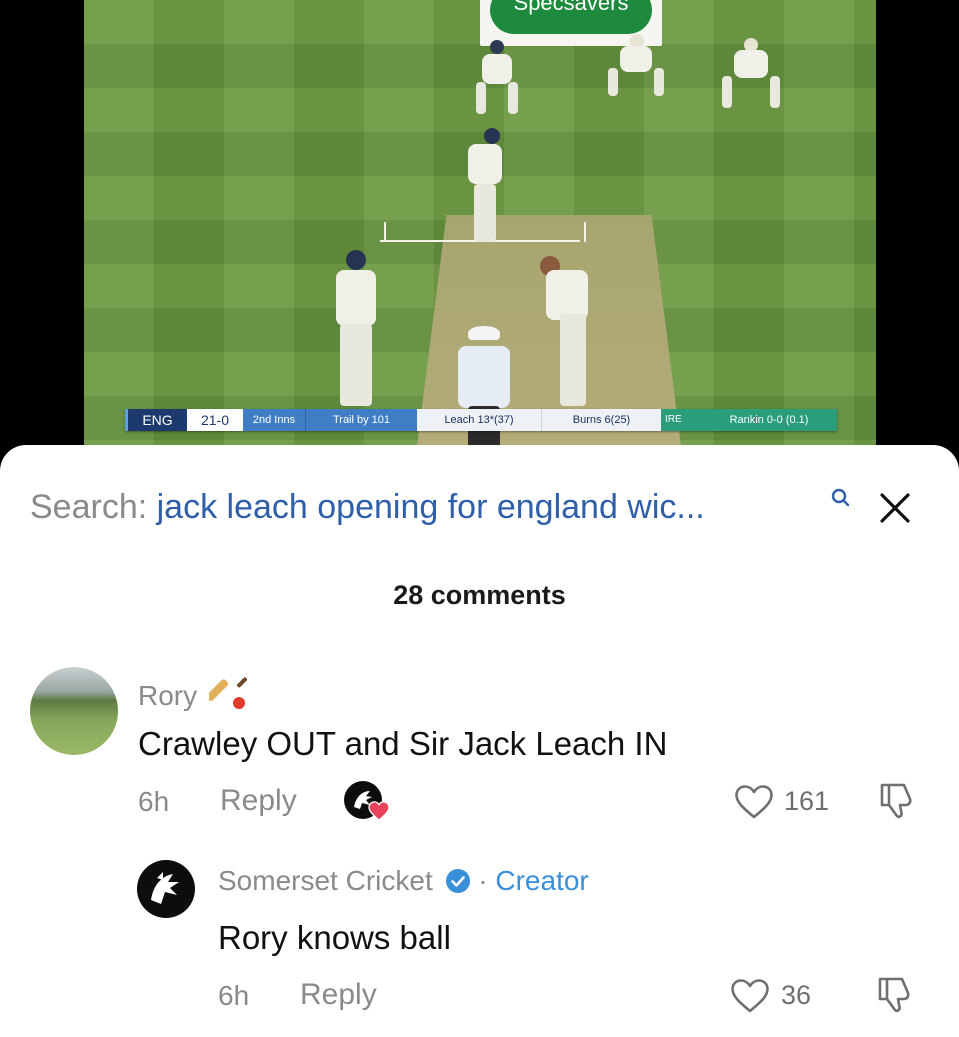 The image size is (959, 1037). What do you see at coordinates (601, 420) in the screenshot?
I see `batter-2-score: Burns 6(25)` at bounding box center [601, 420].